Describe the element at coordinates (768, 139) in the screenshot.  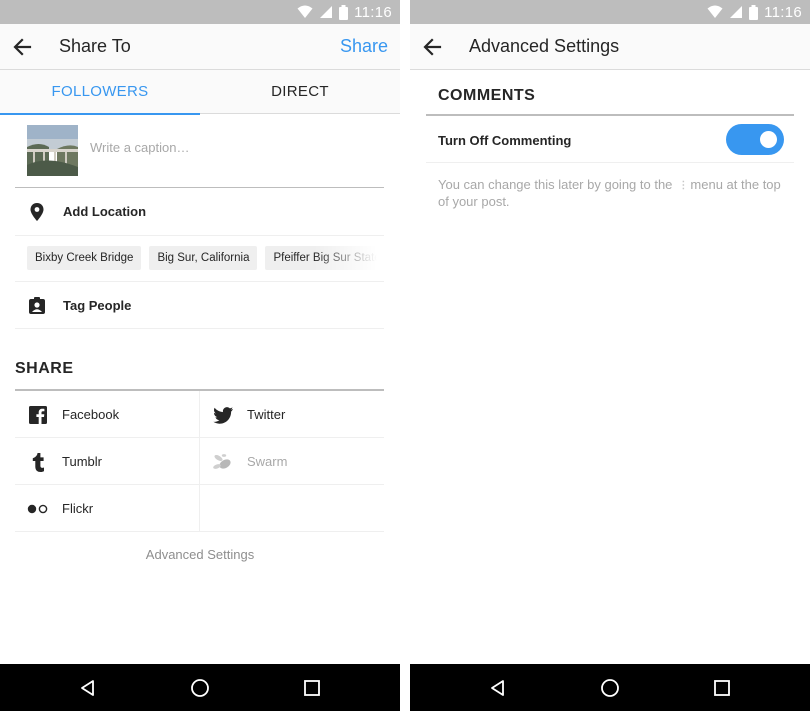
I see `toggle-knob` at that location.